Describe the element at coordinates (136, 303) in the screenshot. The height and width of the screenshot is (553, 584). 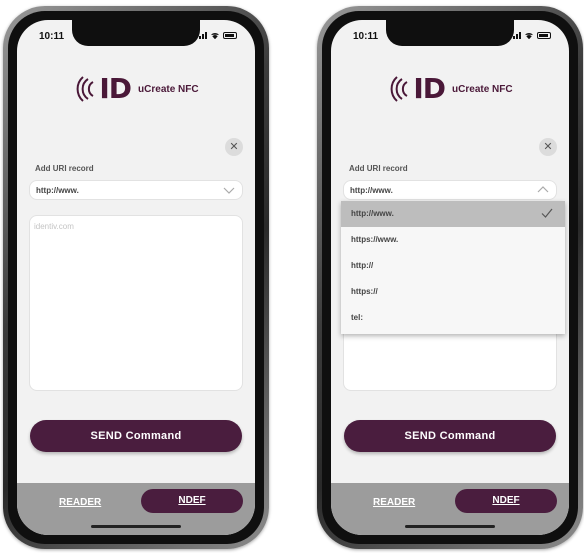
I see `uri-content-input: identiv.com` at that location.